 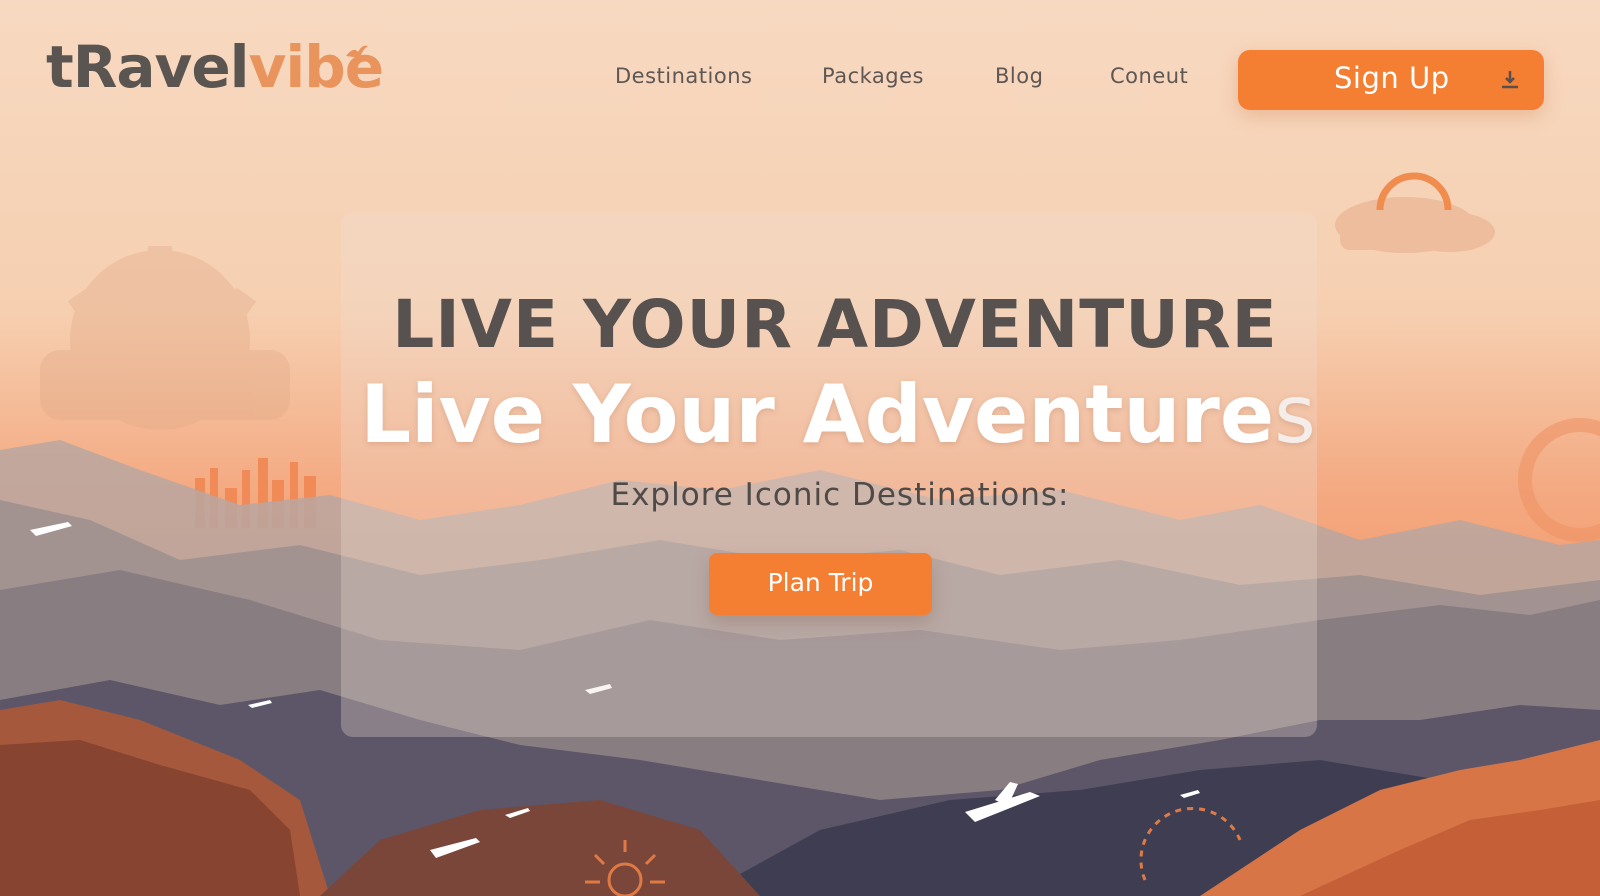 What do you see at coordinates (1149, 76) in the screenshot?
I see `nav-link-coneut: Coneut` at bounding box center [1149, 76].